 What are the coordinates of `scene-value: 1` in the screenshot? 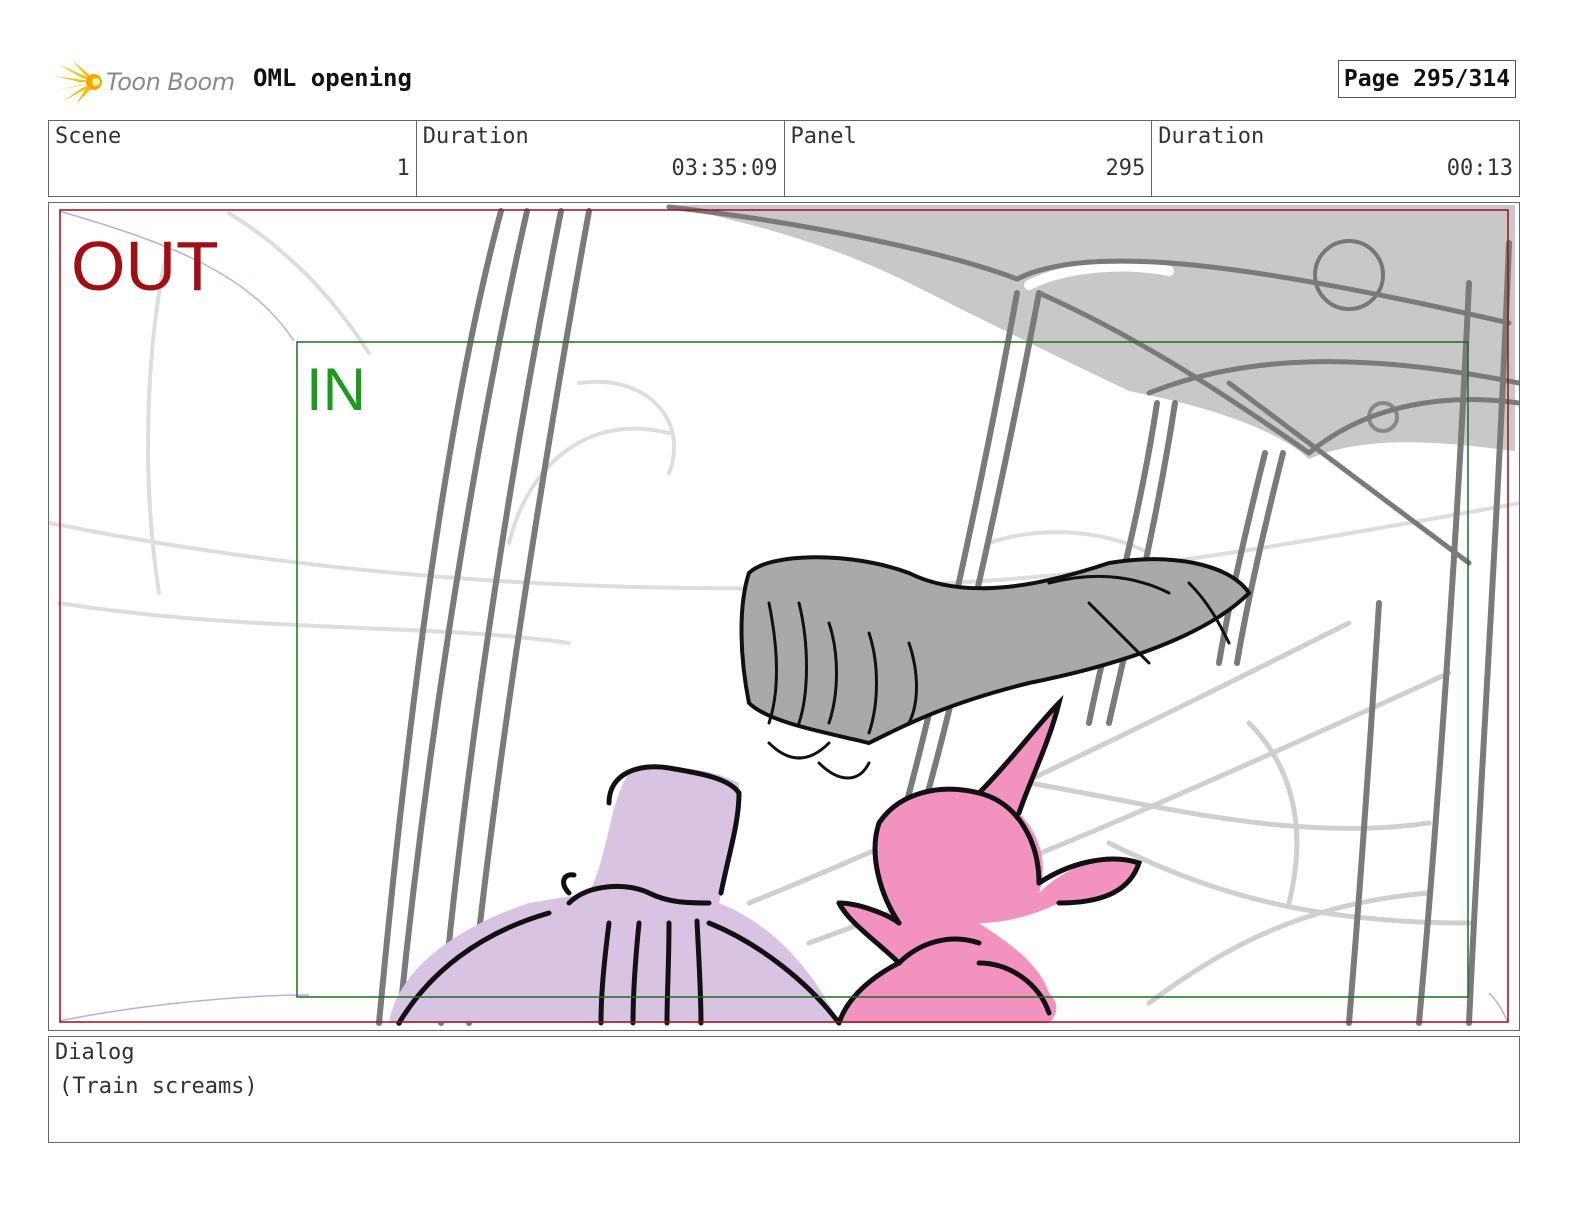 It's located at (403, 168).